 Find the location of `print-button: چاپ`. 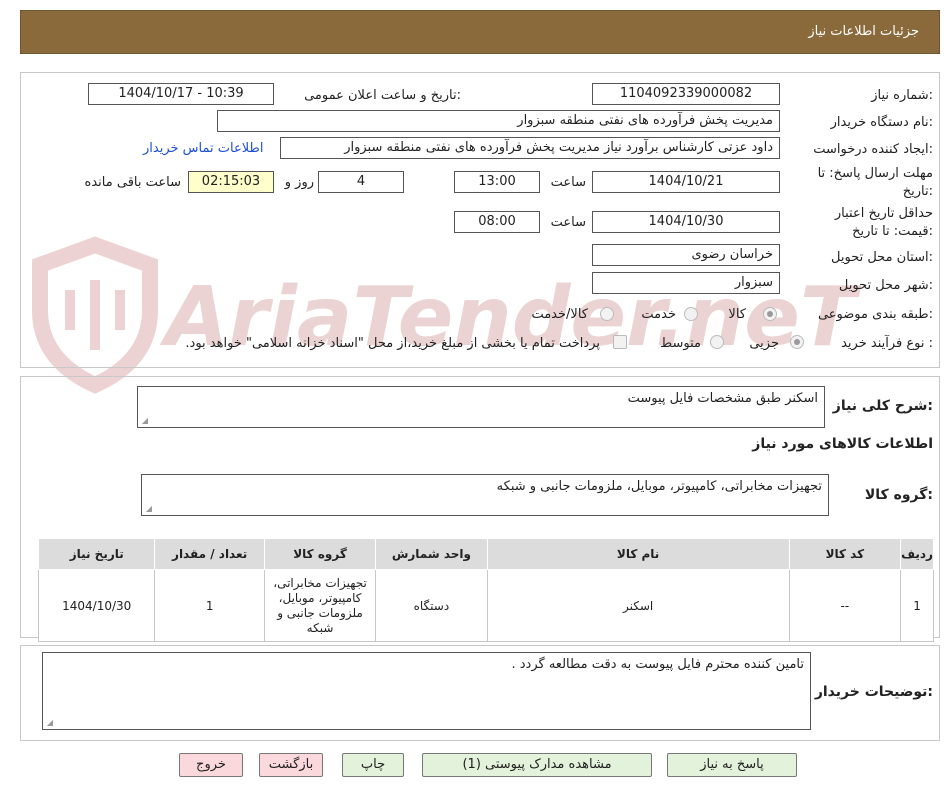

print-button: چاپ is located at coordinates (373, 765).